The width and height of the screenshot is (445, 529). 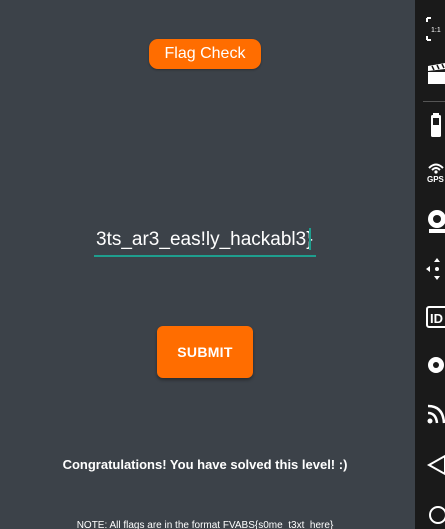 I want to click on flag-check-button: Flag Check, so click(x=205, y=54).